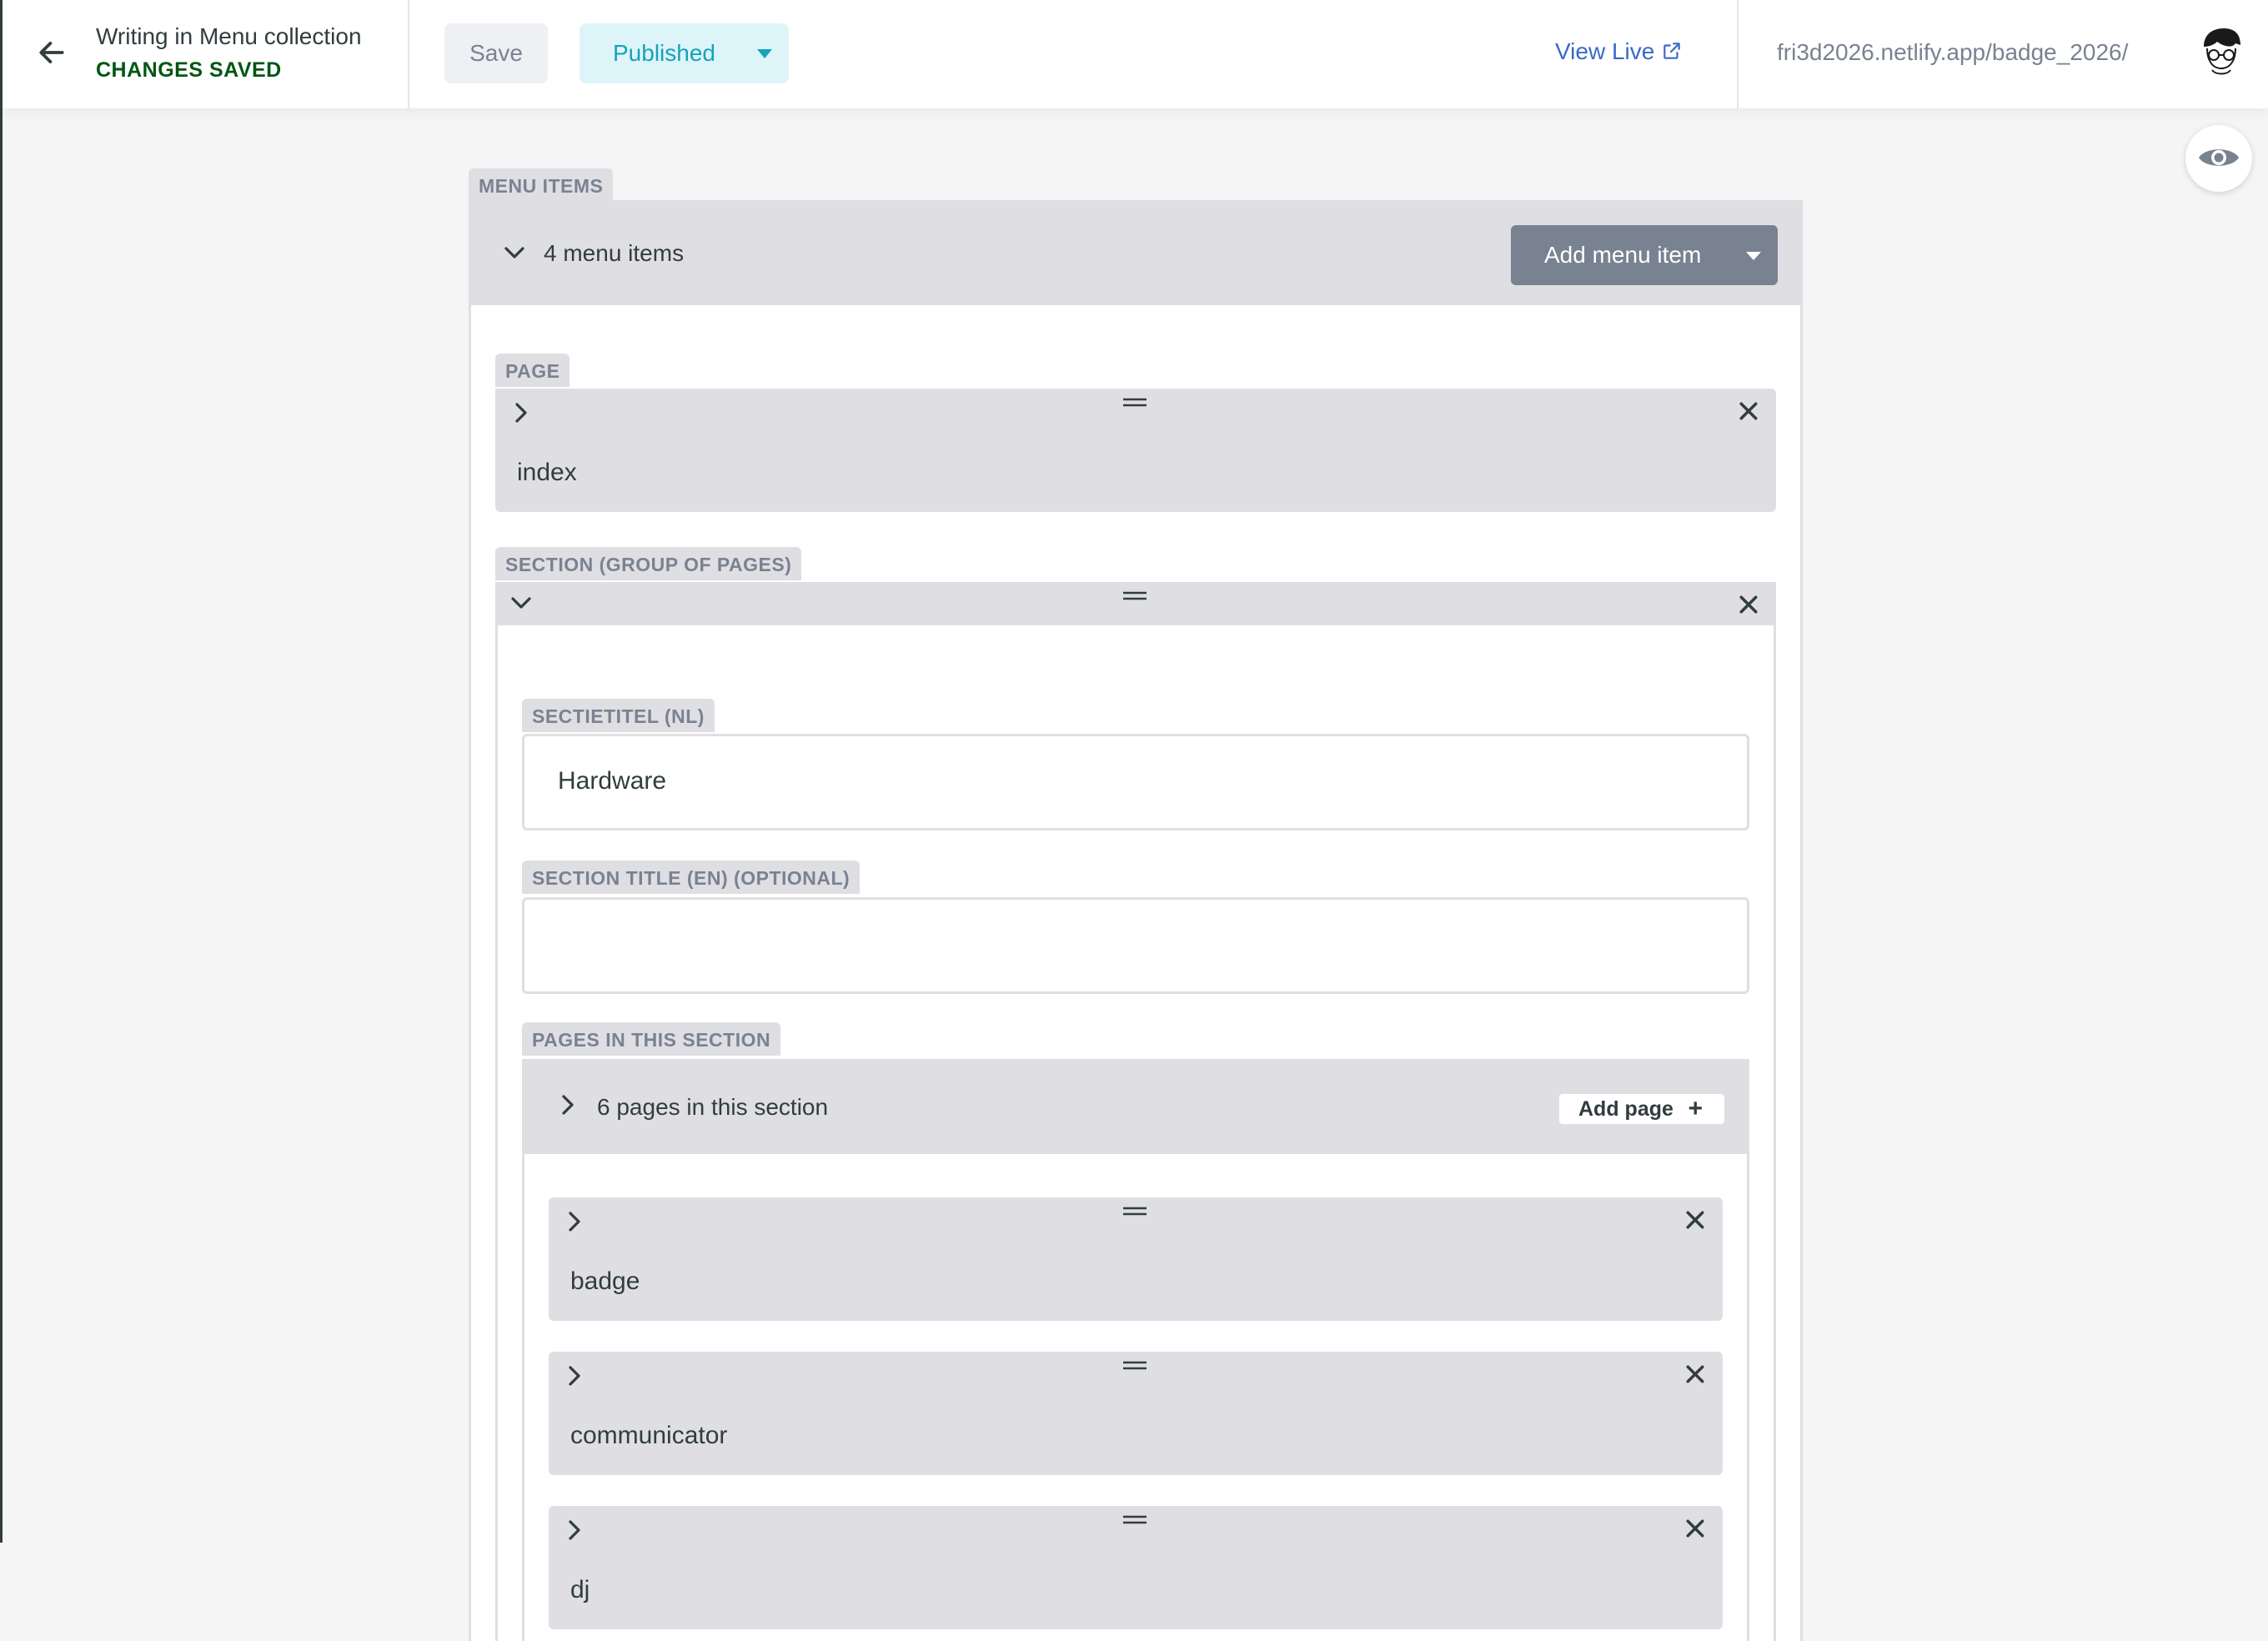 This screenshot has width=2268, height=1641. I want to click on page-item-name: badge, so click(605, 1281).